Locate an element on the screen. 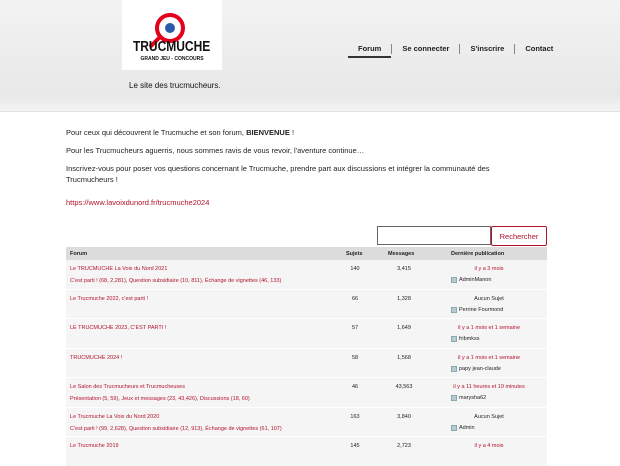 This screenshot has height=466, width=620. header-sujets: Sujets is located at coordinates (354, 254).